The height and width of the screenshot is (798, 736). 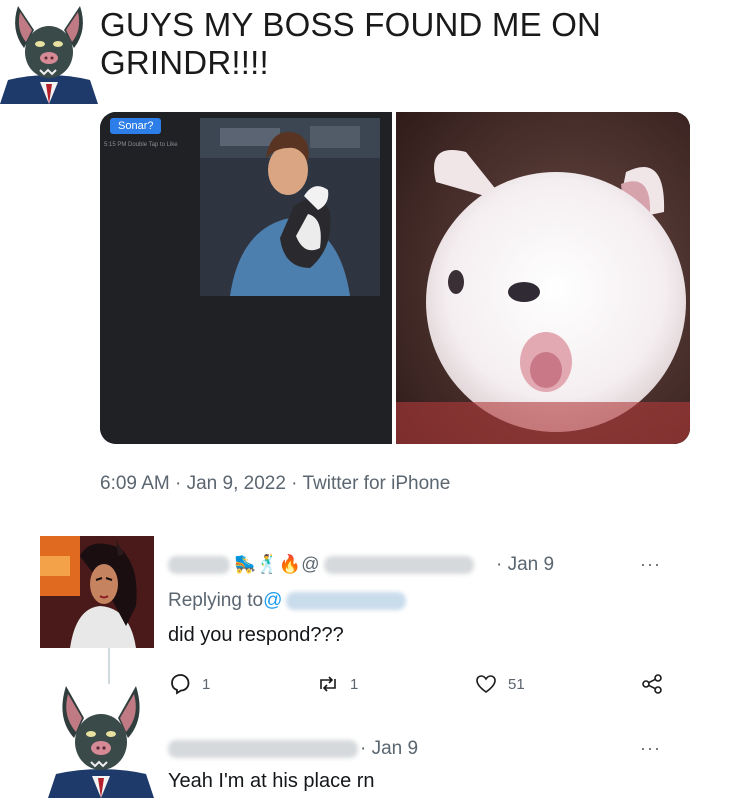 I want to click on chat-bubble: Sonar?, so click(x=136, y=126).